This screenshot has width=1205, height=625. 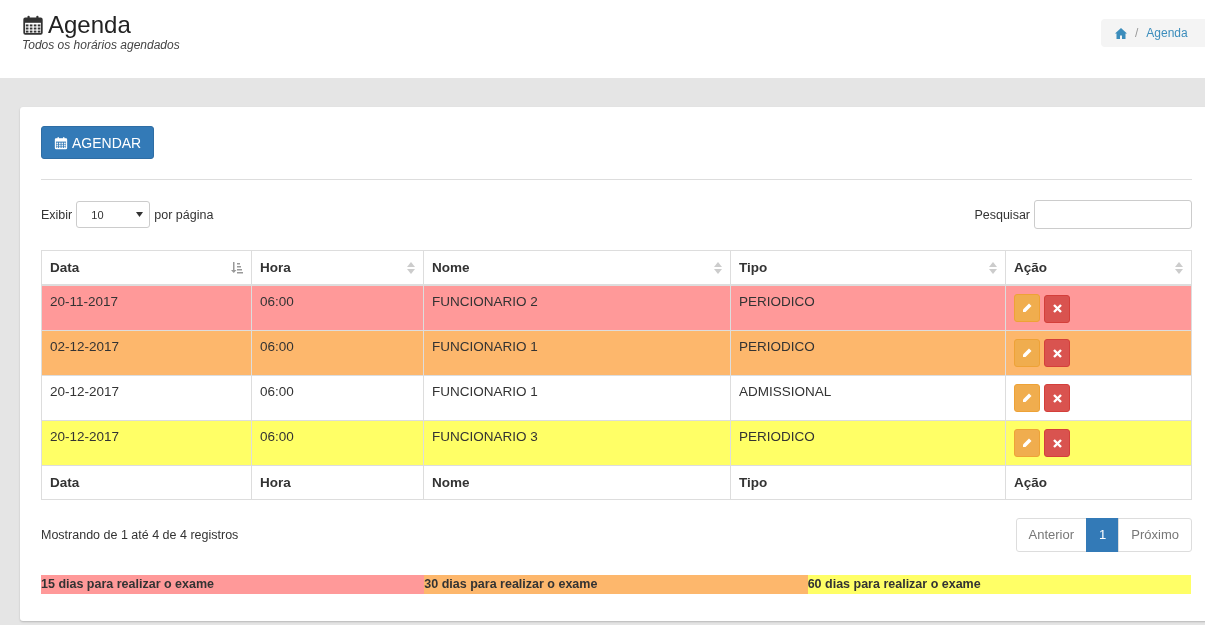 I want to click on table-cell: 20-11-2017, so click(x=146, y=307).